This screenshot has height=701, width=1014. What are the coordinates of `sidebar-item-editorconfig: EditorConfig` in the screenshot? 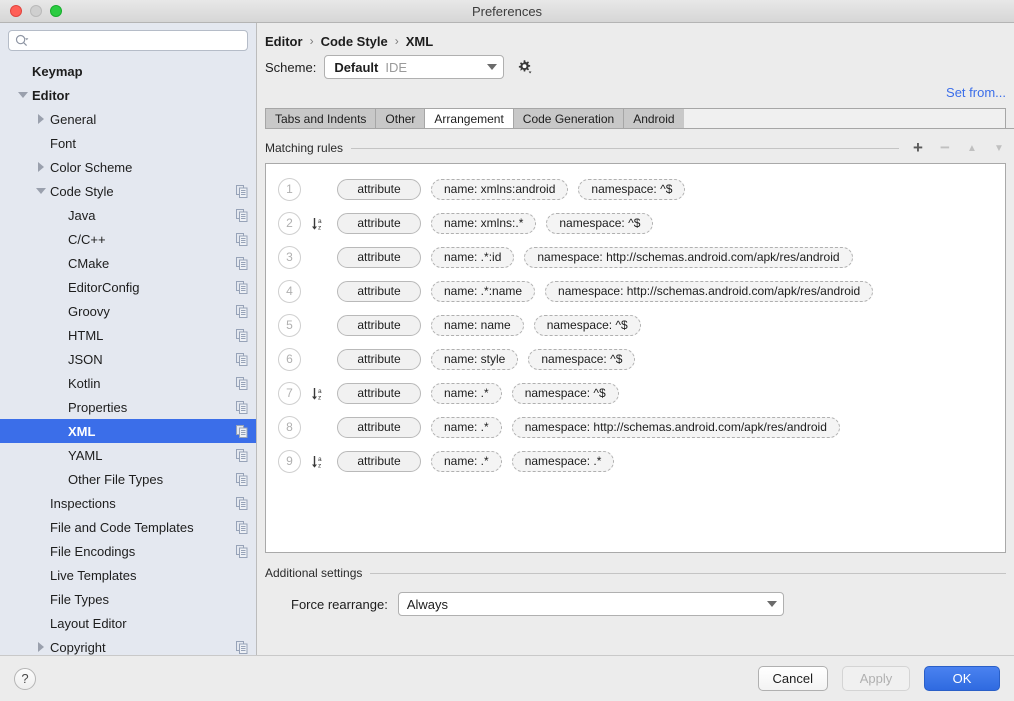 It's located at (128, 287).